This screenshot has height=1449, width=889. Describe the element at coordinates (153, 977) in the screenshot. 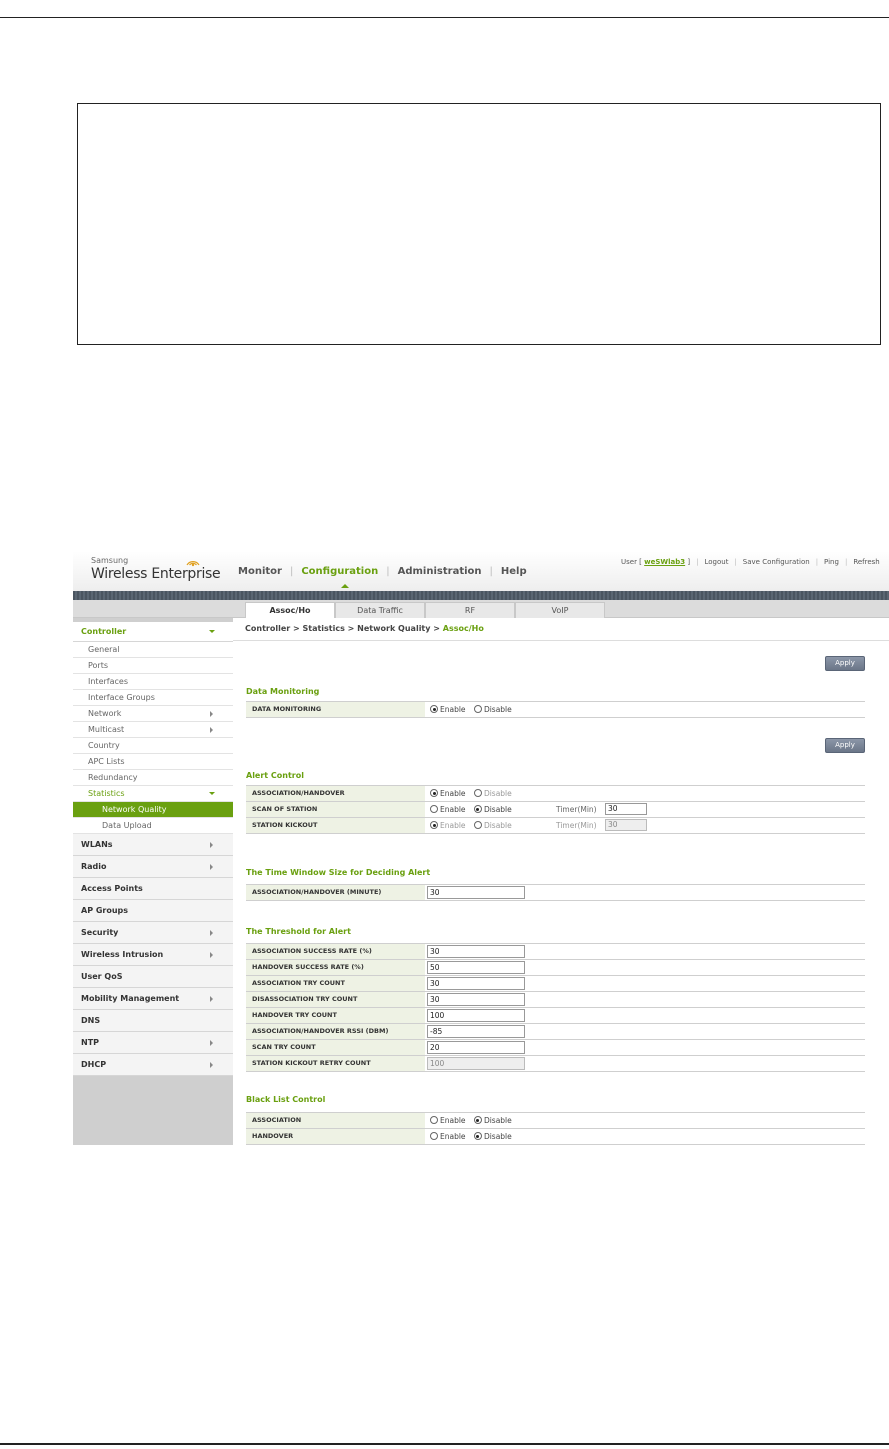

I see `sidebar-item-user-qos: User QoS` at that location.